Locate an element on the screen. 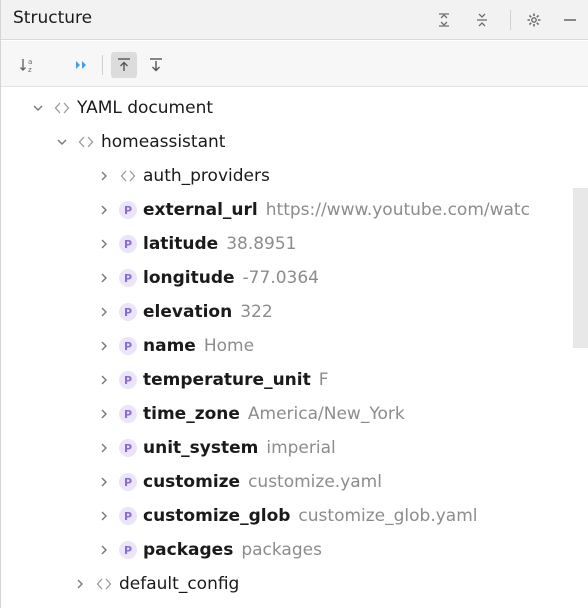 This screenshot has height=608, width=588. tree-node-property: P latitude 38.8951 is located at coordinates (294, 244).